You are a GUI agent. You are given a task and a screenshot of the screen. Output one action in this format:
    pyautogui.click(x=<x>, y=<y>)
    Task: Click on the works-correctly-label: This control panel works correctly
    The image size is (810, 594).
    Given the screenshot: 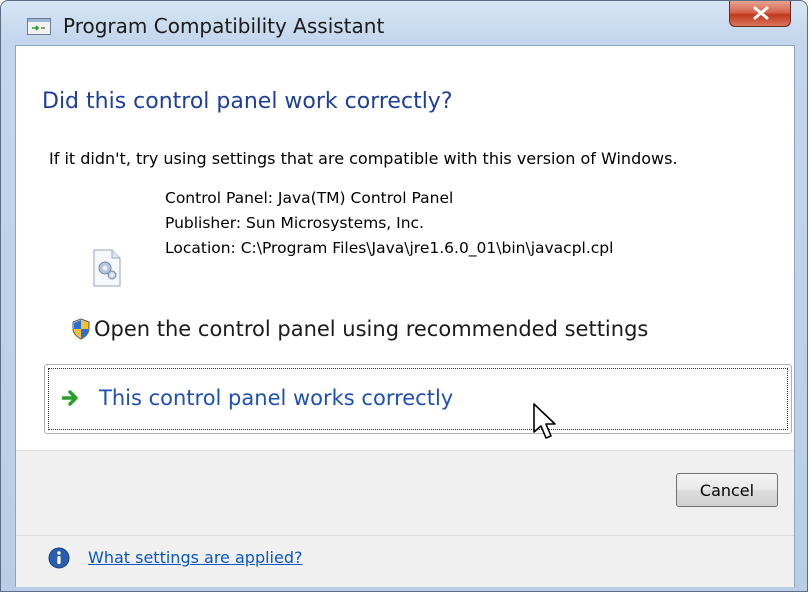 What is the action you would take?
    pyautogui.click(x=276, y=398)
    